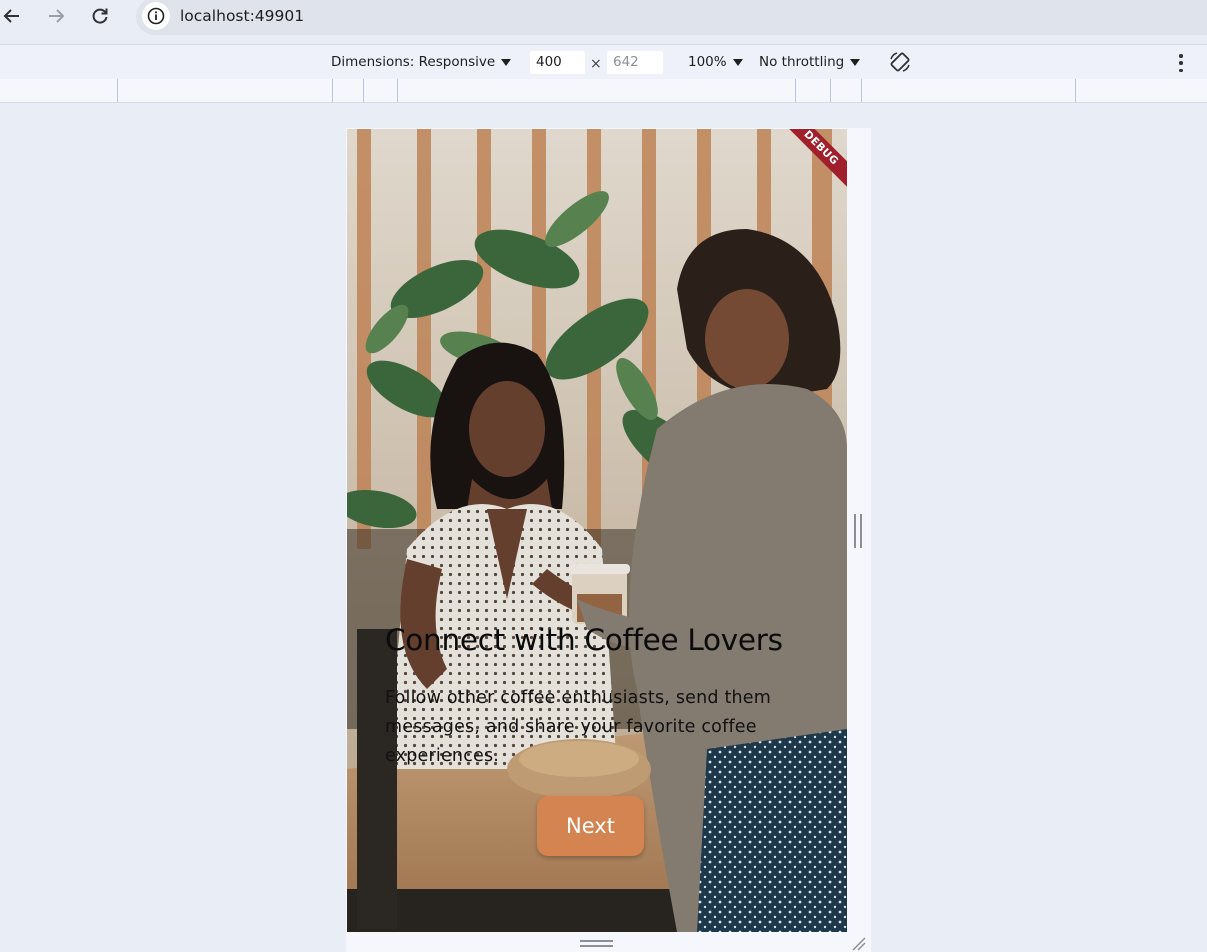 Image resolution: width=1207 pixels, height=952 pixels. I want to click on info-icon, so click(156, 16).